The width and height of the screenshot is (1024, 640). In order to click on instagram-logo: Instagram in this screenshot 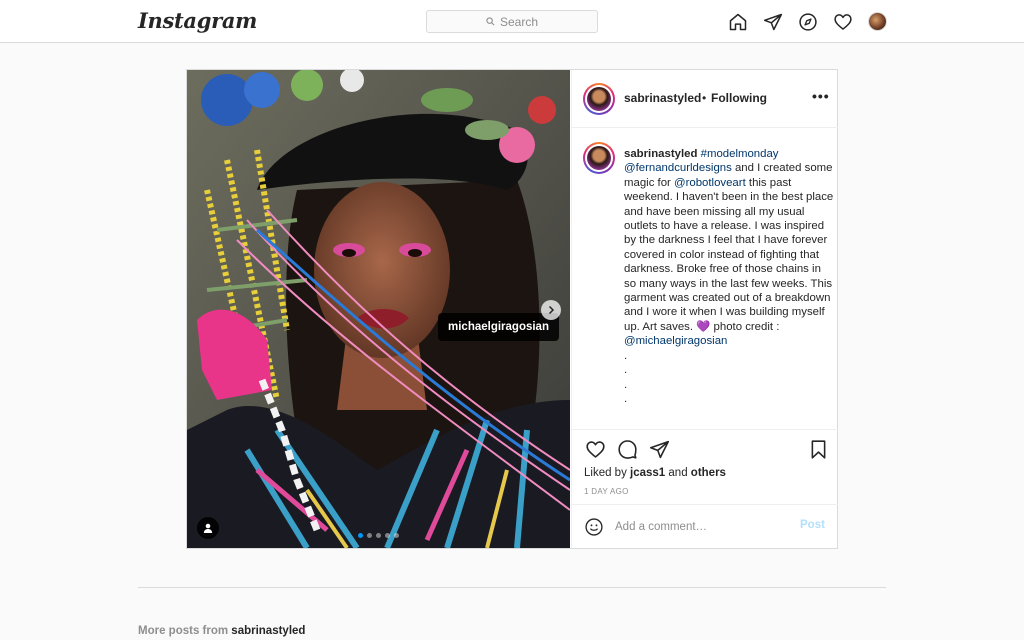, I will do `click(197, 20)`.